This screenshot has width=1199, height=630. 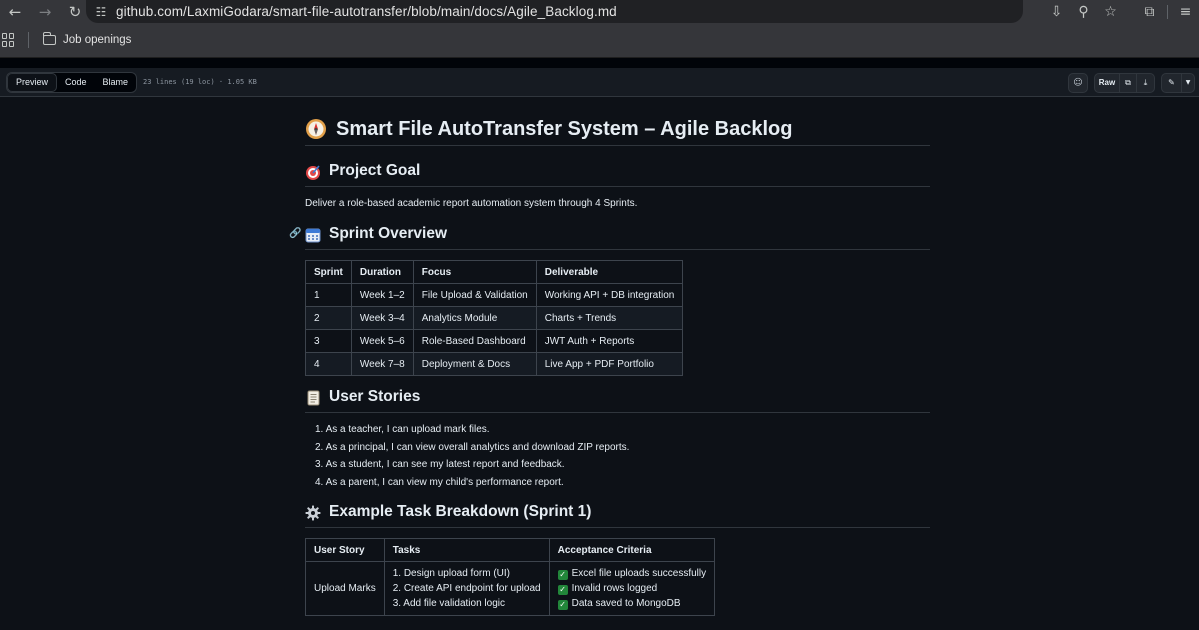 I want to click on install-icon: ⇩, so click(x=1056, y=11).